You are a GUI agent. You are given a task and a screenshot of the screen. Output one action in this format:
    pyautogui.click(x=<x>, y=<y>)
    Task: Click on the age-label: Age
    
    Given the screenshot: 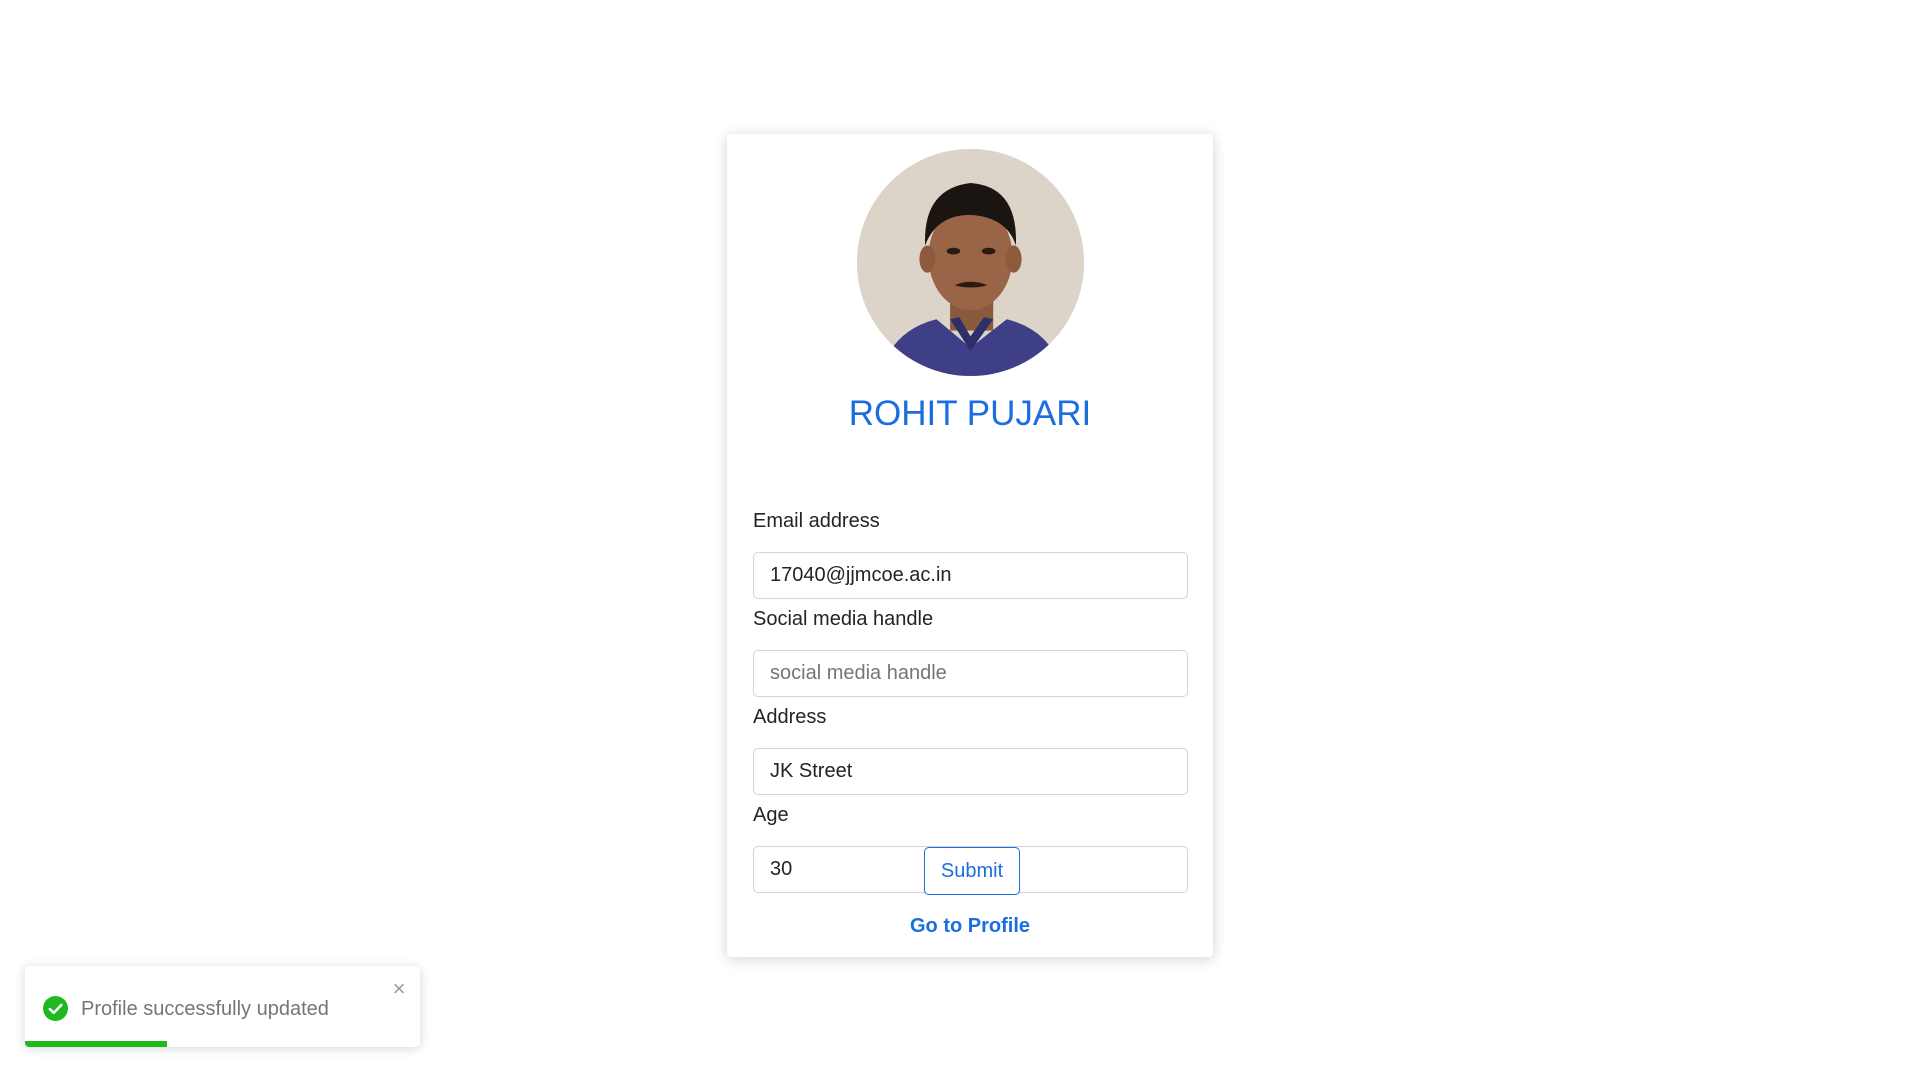 What is the action you would take?
    pyautogui.click(x=771, y=815)
    